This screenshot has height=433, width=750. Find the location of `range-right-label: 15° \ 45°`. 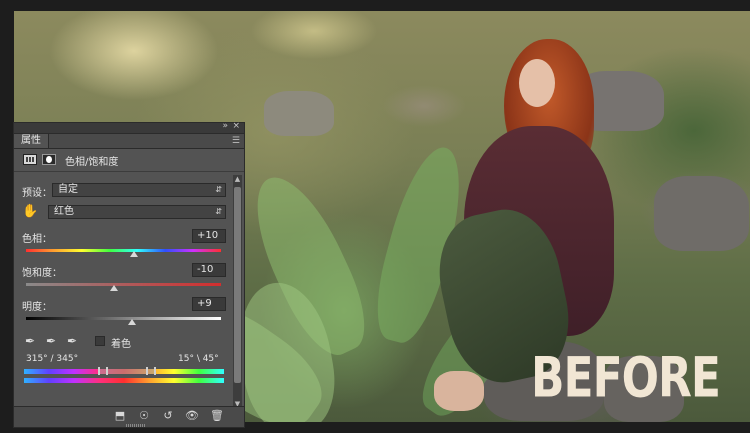

range-right-label: 15° \ 45° is located at coordinates (198, 359).